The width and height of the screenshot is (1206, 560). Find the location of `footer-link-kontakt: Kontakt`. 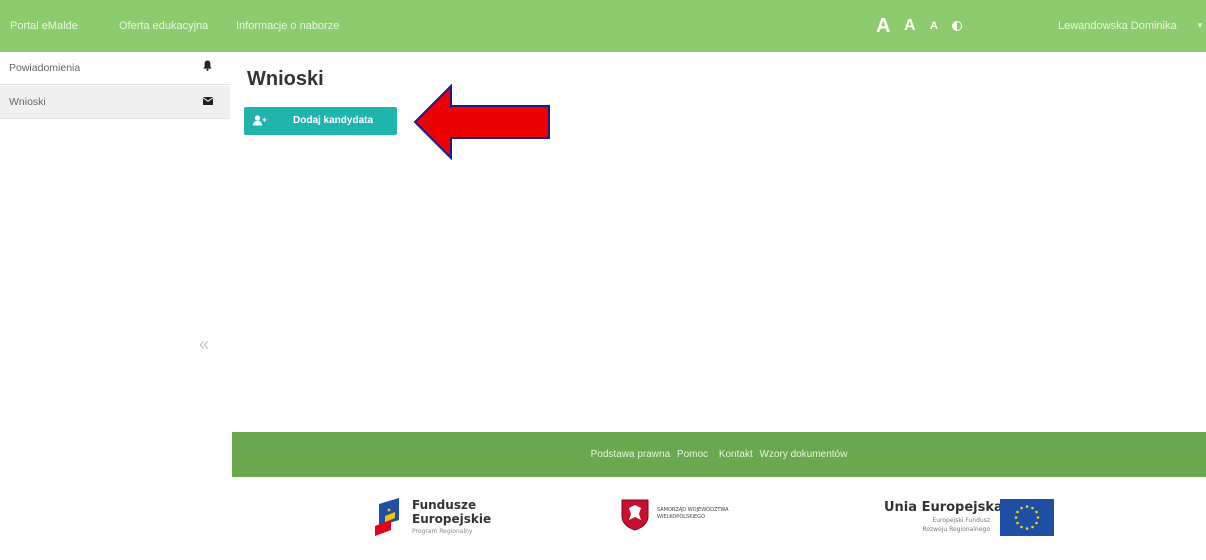

footer-link-kontakt: Kontakt is located at coordinates (736, 454).